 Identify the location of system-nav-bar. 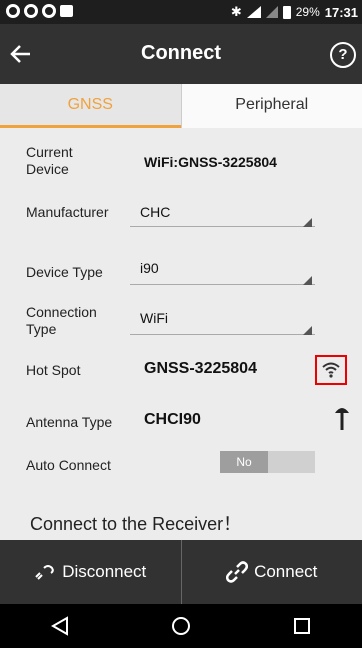
(181, 626).